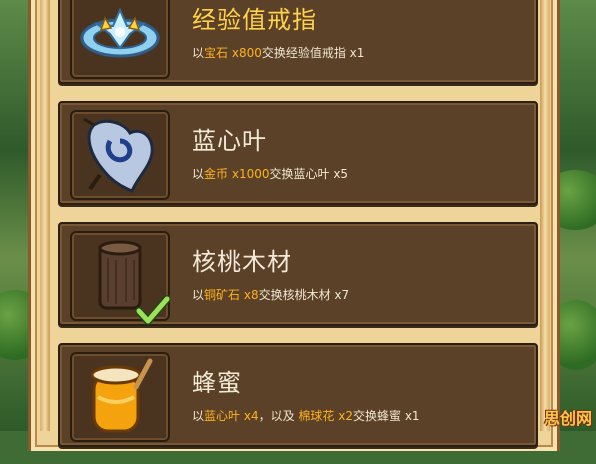  I want to click on cost-item: 蓝心叶, so click(222, 416).